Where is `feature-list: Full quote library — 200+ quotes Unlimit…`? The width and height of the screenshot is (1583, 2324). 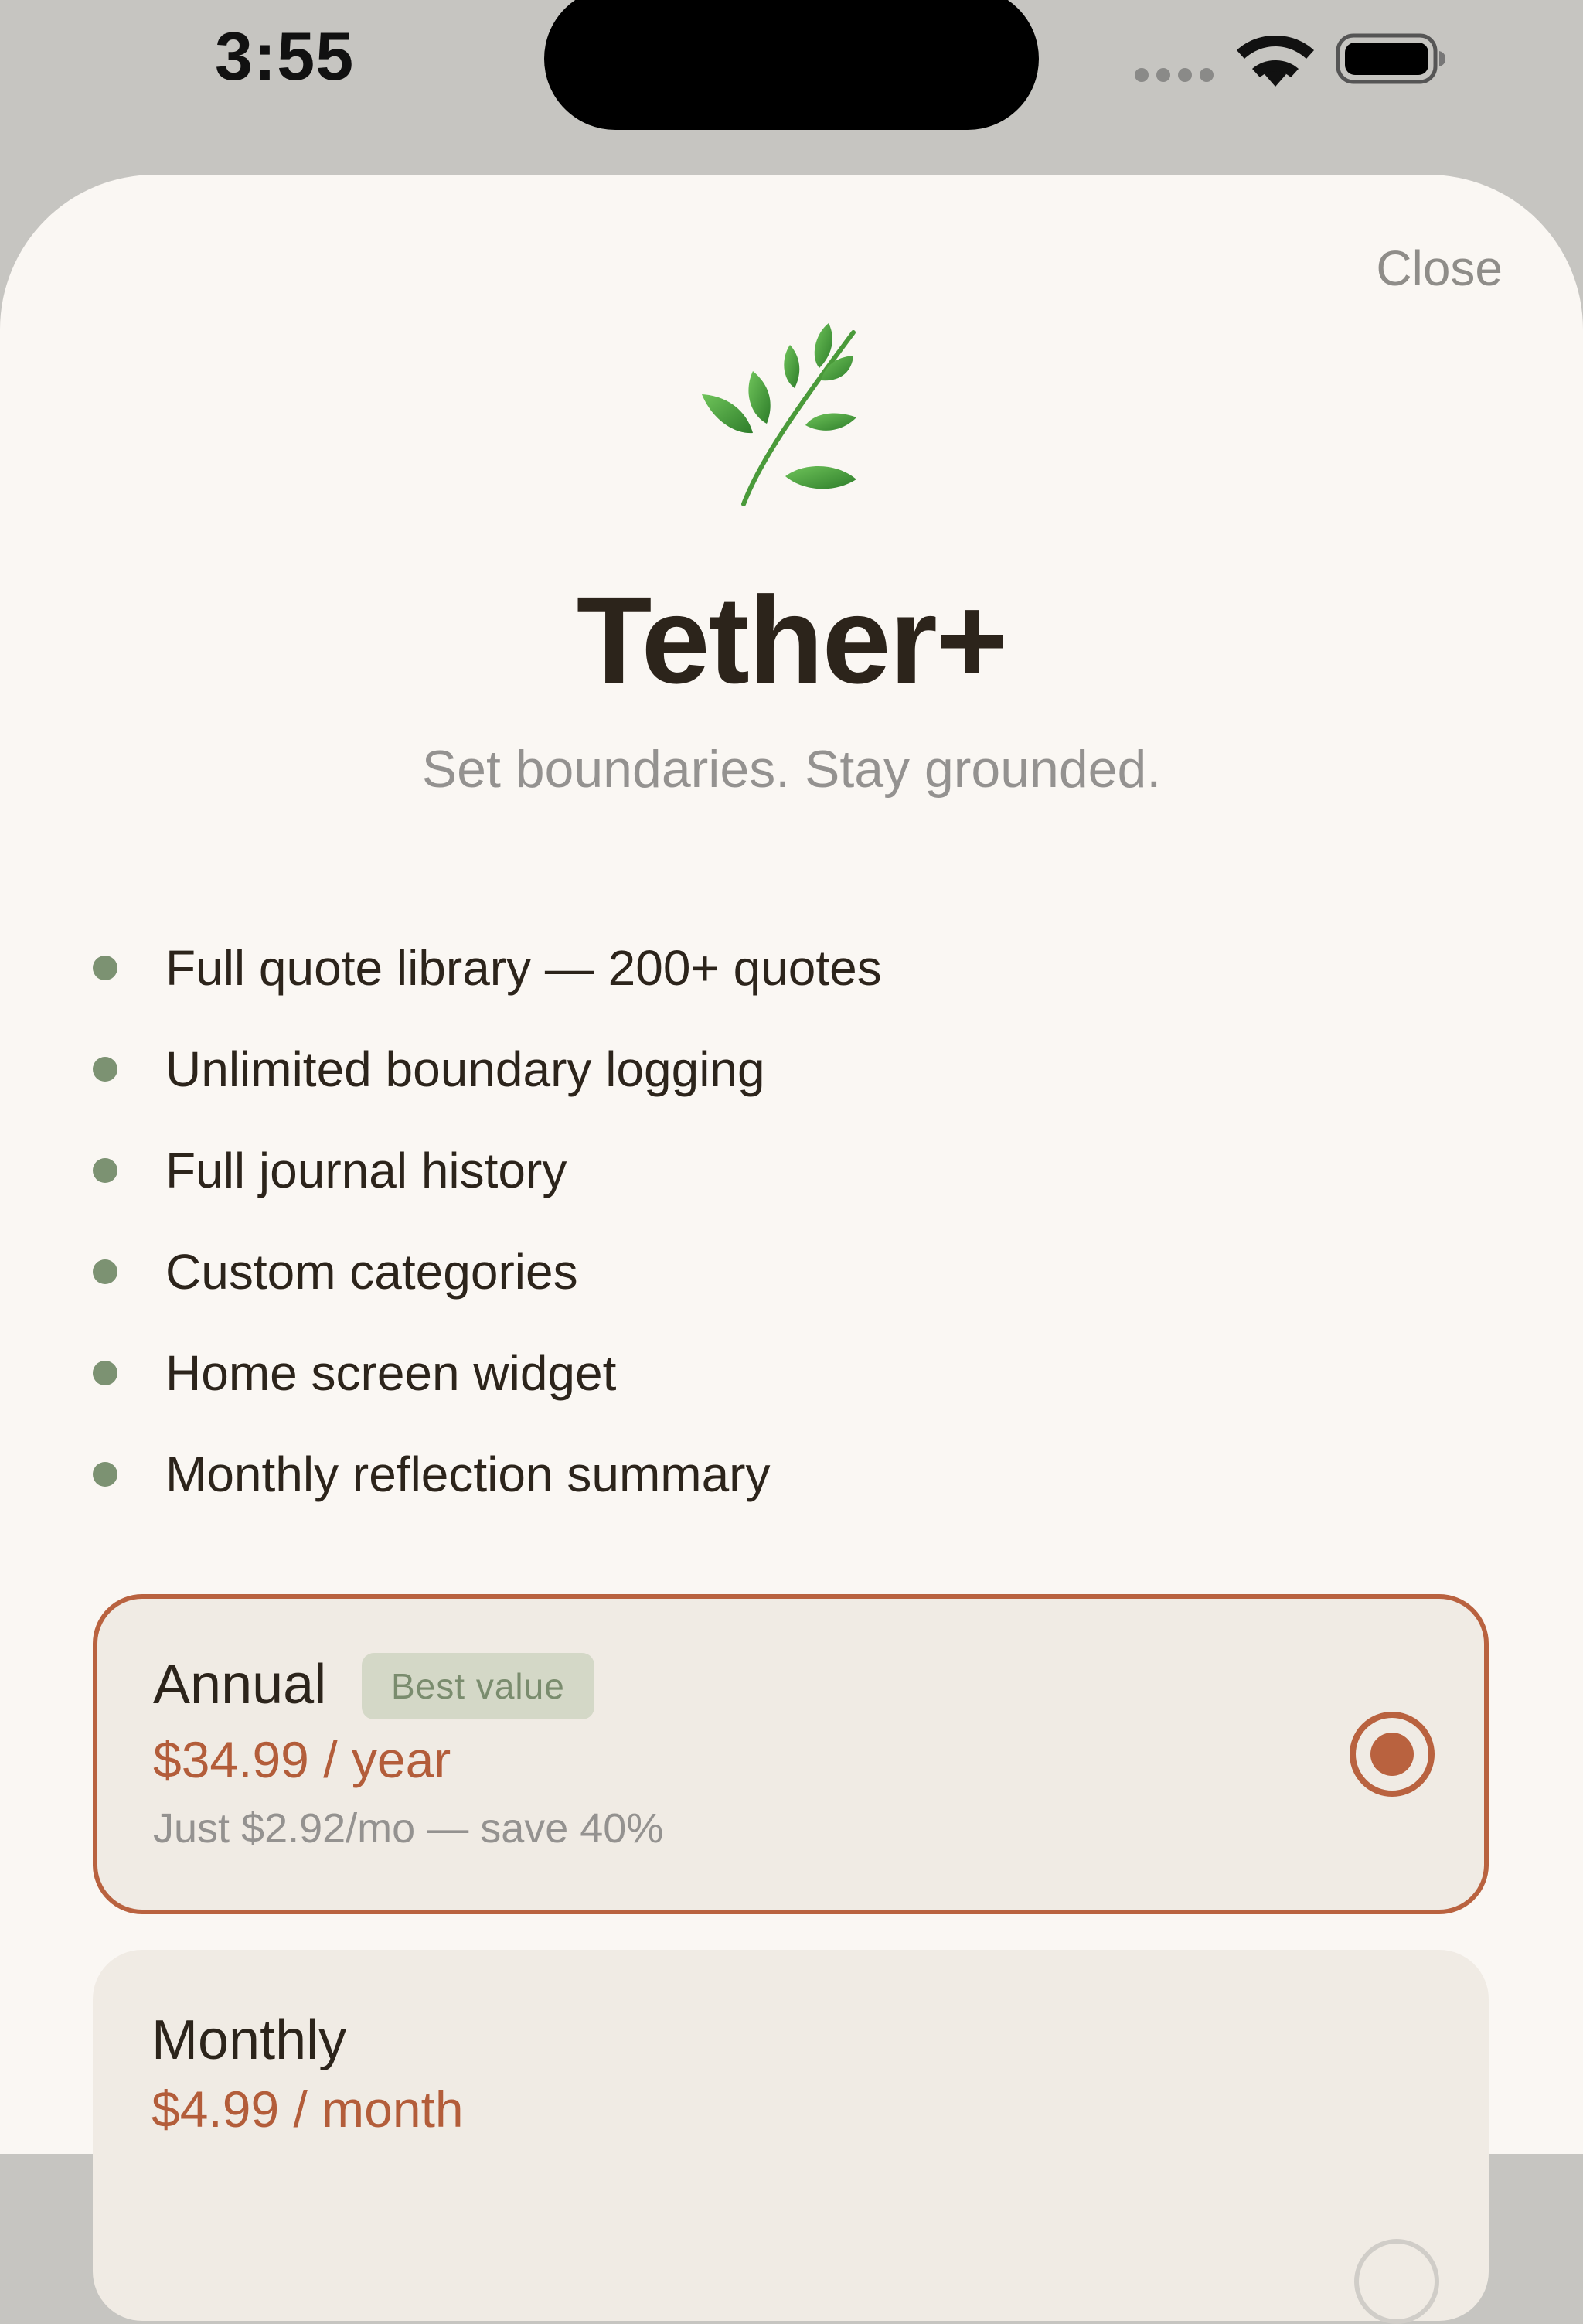
feature-list: Full quote library — 200+ quotes Unlimit… is located at coordinates (487, 1221).